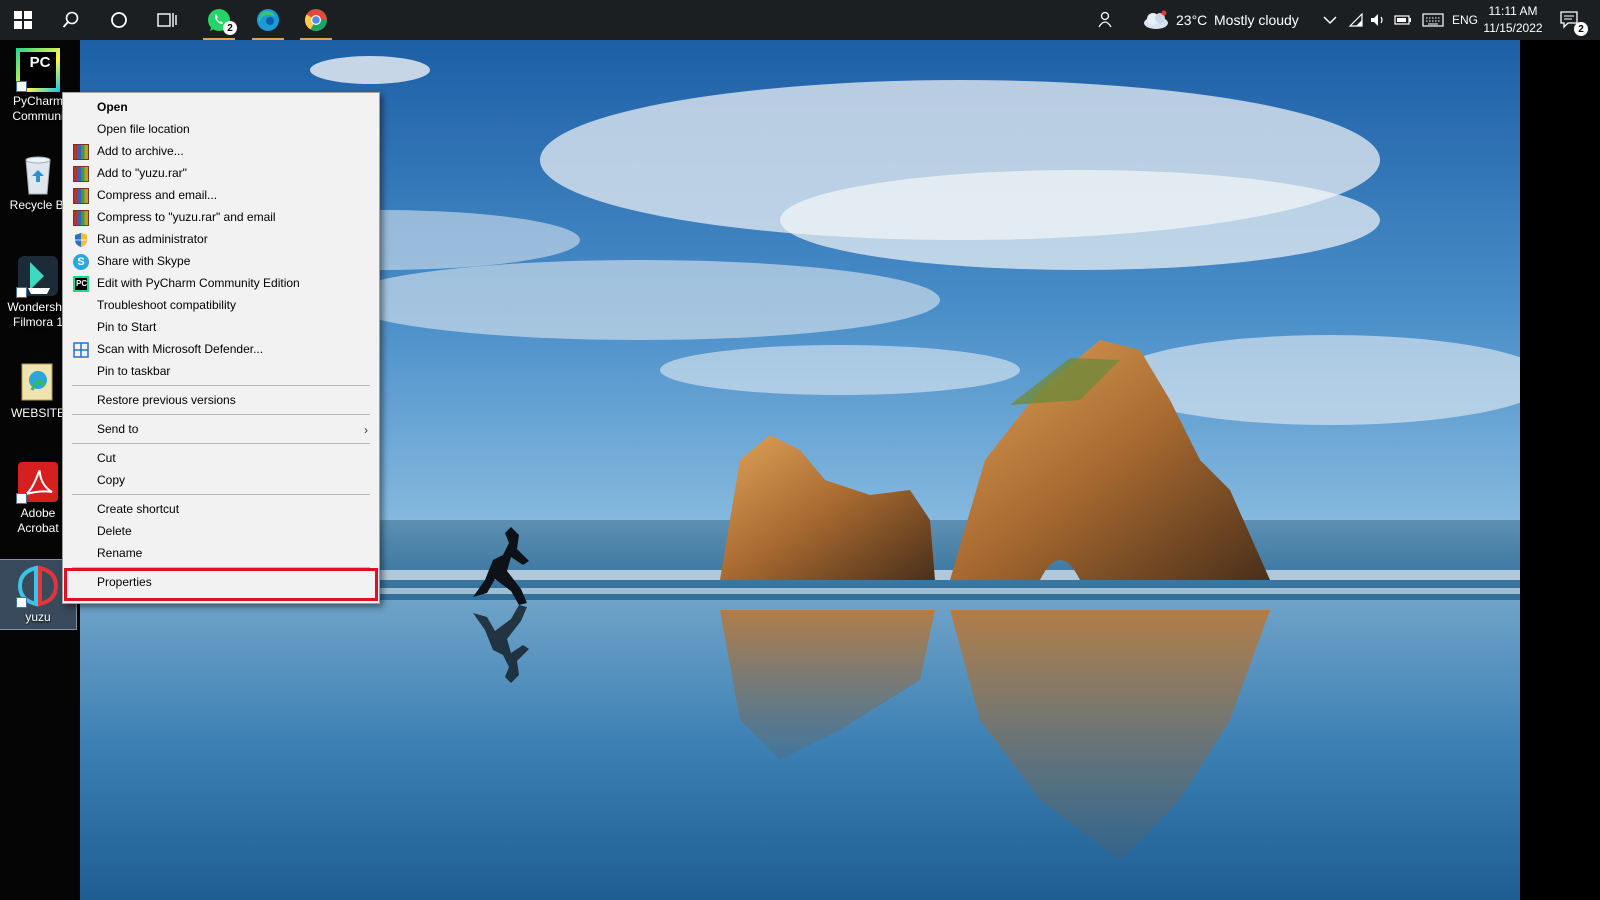  What do you see at coordinates (1581, 29) in the screenshot?
I see `notification-count: 2` at bounding box center [1581, 29].